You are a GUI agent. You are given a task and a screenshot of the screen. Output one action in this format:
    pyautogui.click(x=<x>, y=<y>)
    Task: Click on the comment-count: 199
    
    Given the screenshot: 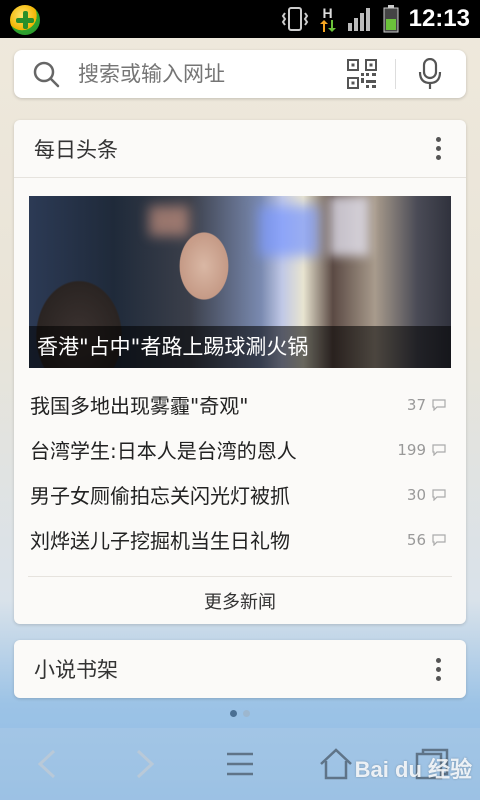 What is the action you would take?
    pyautogui.click(x=421, y=450)
    